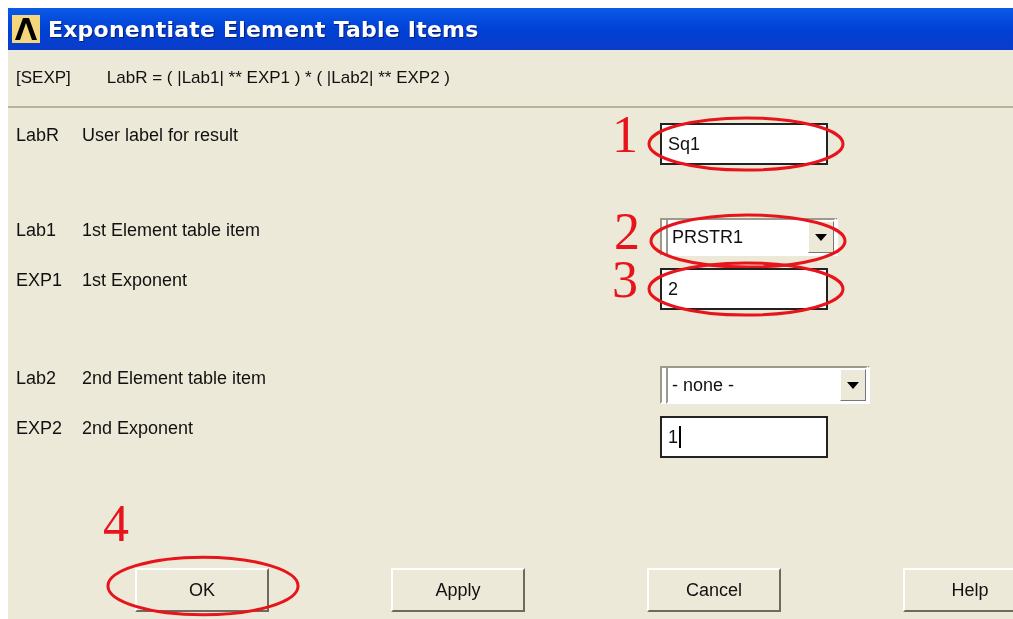 The height and width of the screenshot is (619, 1013). What do you see at coordinates (263, 29) in the screenshot?
I see `window-title: Exponentiate Element Table Items` at bounding box center [263, 29].